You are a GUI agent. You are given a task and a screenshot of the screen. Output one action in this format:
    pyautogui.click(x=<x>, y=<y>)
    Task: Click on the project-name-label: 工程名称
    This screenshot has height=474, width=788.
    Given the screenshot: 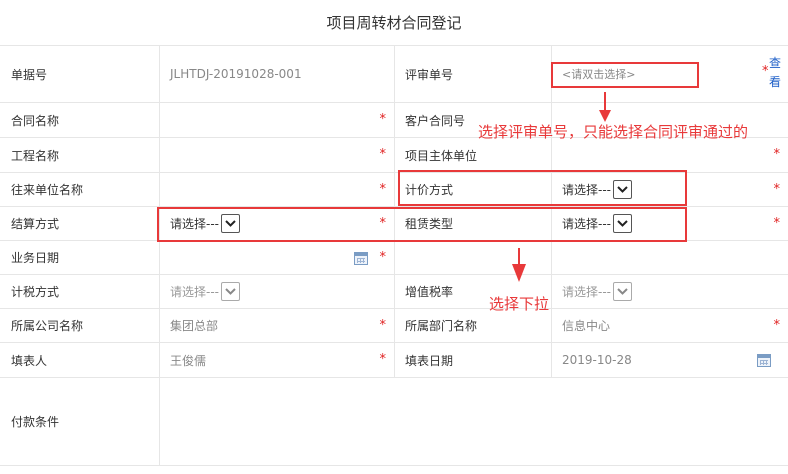 What is the action you would take?
    pyautogui.click(x=35, y=155)
    